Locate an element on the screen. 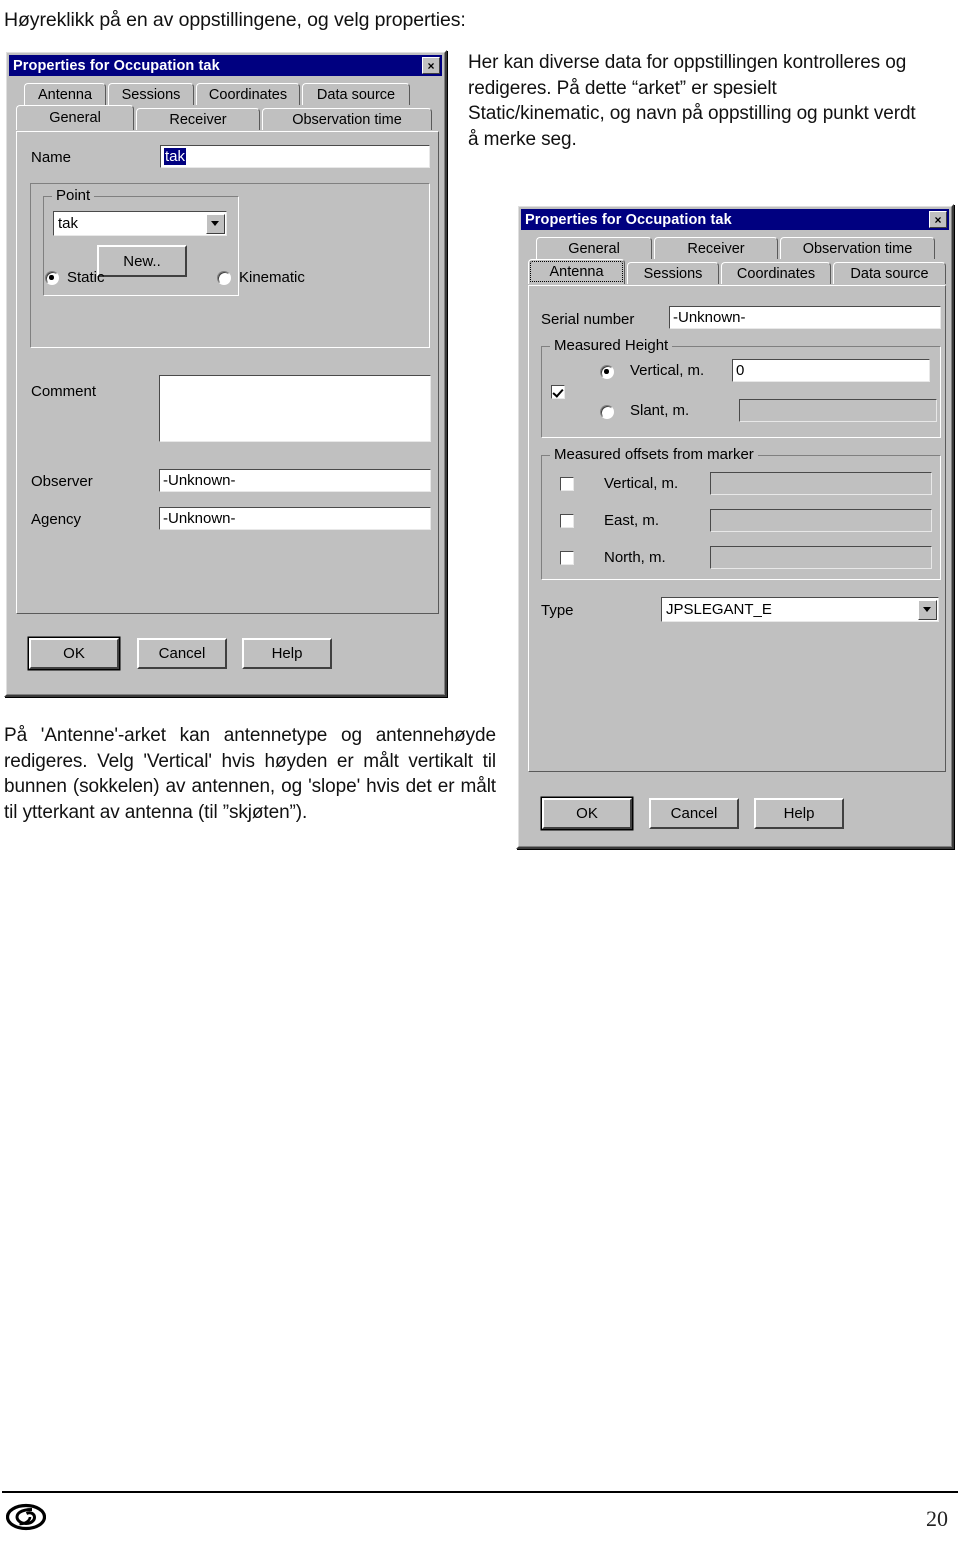 The image size is (960, 1542). vertical-height-radio is located at coordinates (607, 372).